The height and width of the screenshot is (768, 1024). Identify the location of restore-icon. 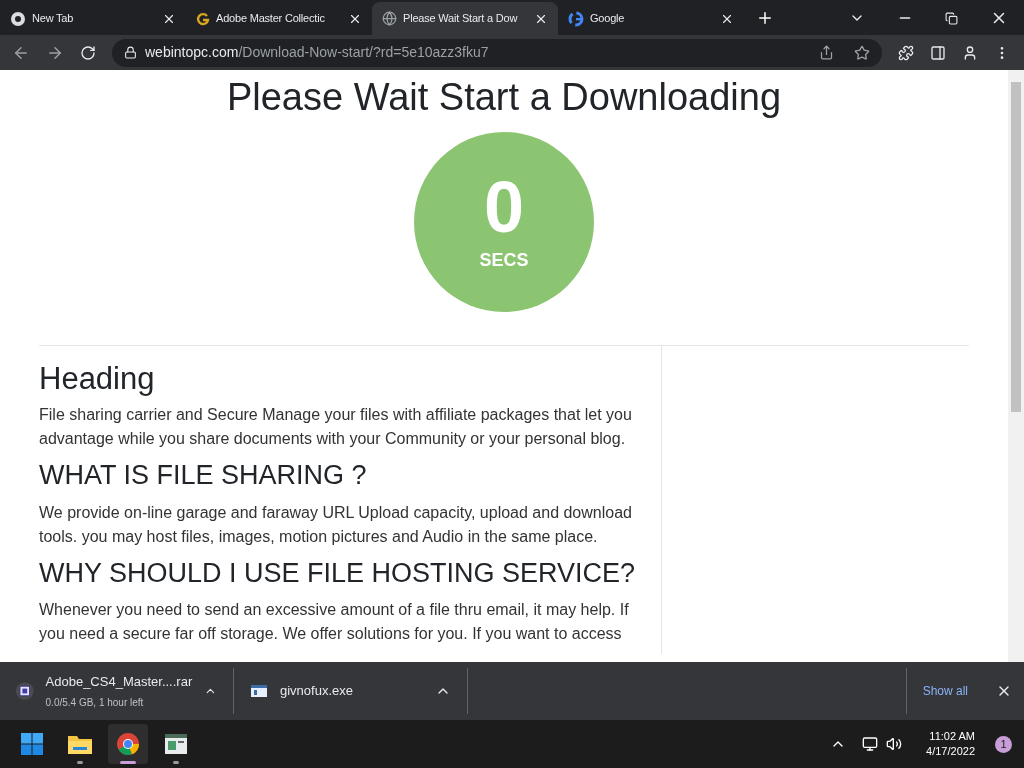
(951, 18).